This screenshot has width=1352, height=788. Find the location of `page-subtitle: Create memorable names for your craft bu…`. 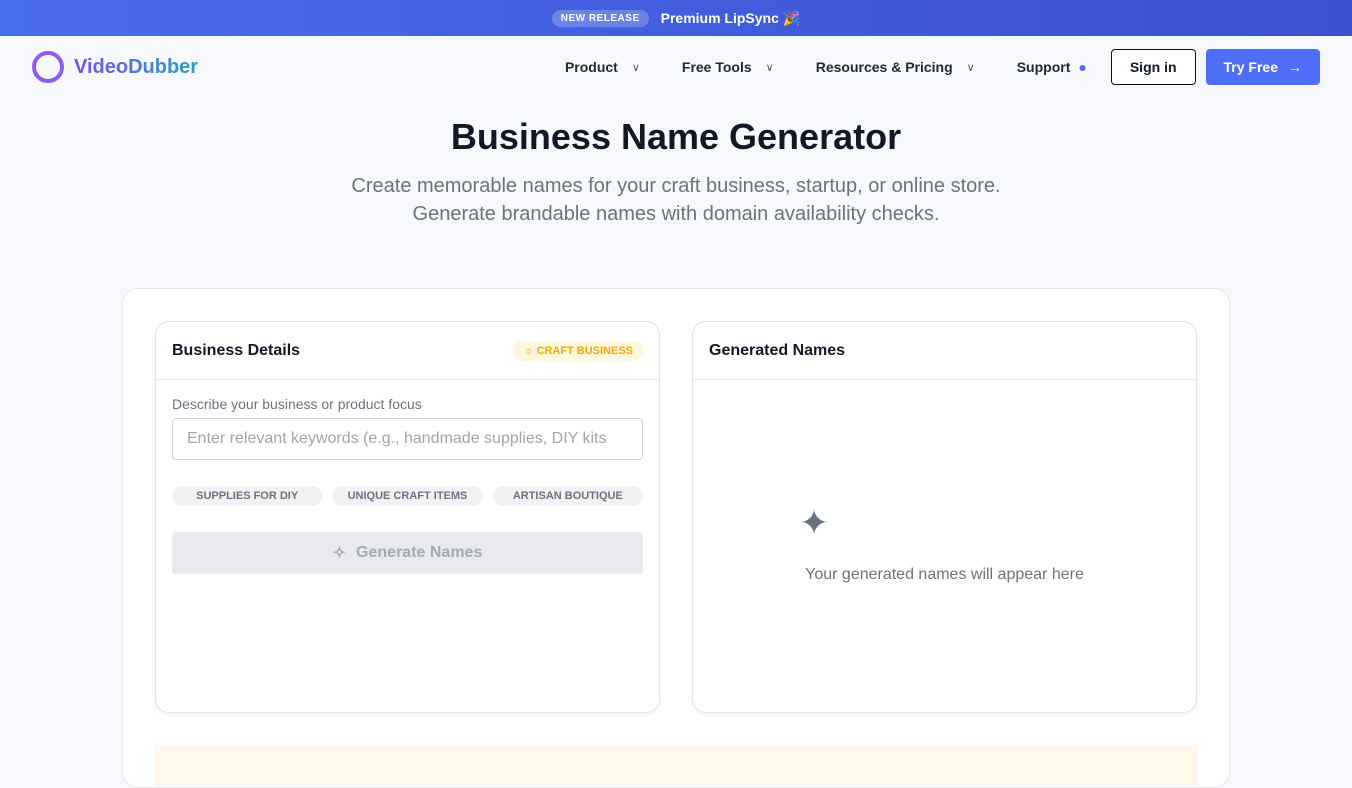

page-subtitle: Create memorable names for your craft bu… is located at coordinates (676, 200).